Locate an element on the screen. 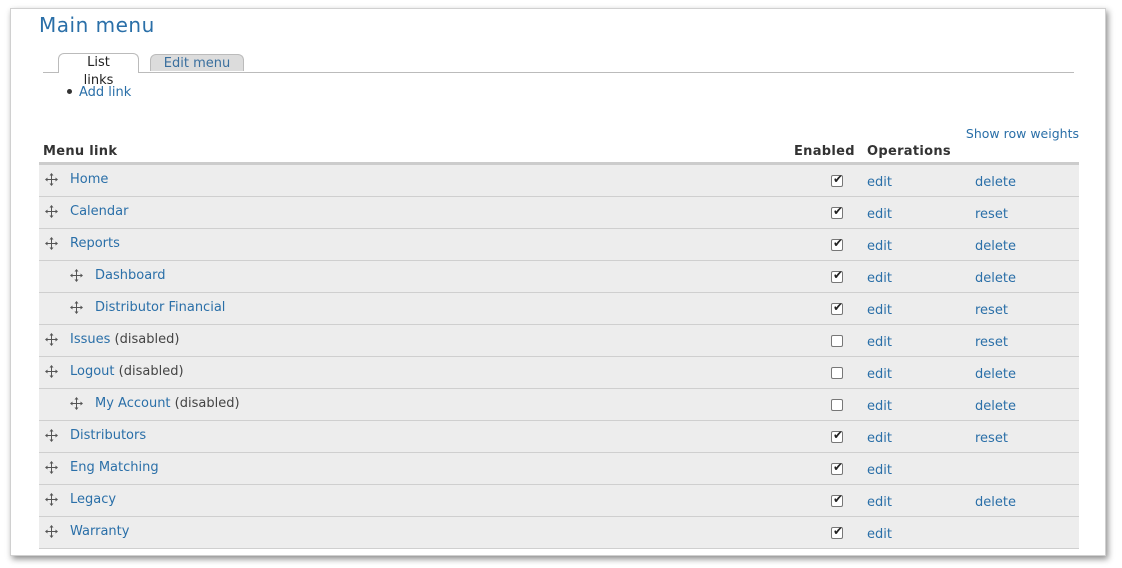 Image resolution: width=1122 pixels, height=568 pixels. menu-link-label: My Account (disabled) is located at coordinates (167, 403).